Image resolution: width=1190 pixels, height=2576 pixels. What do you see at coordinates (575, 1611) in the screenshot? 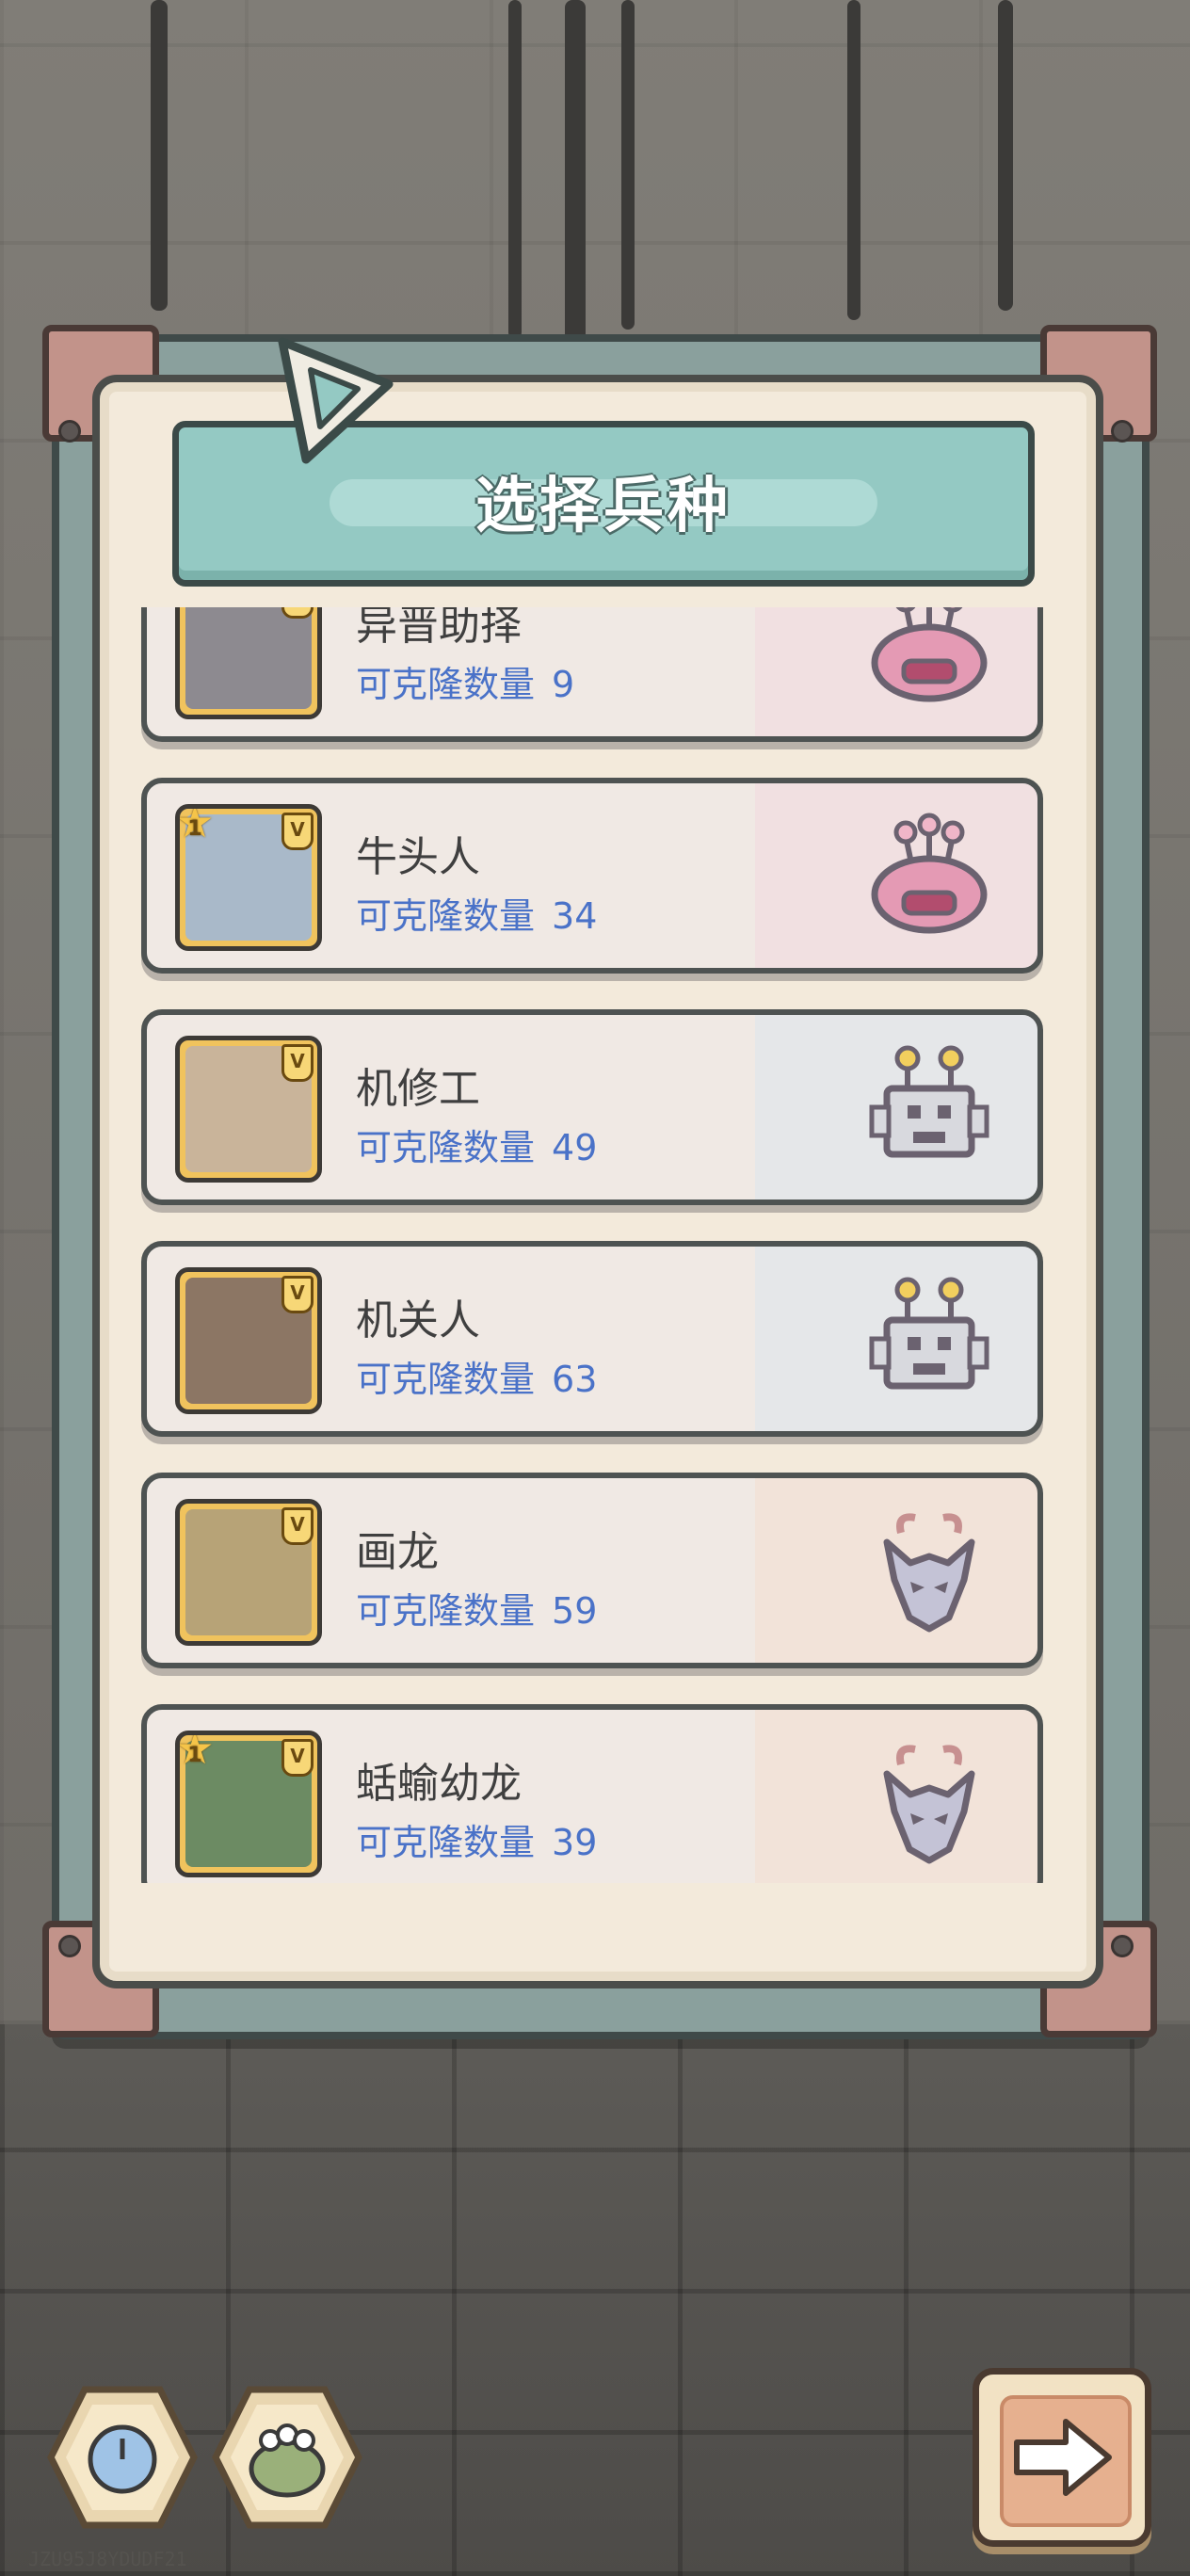
I see `clone-quantity-value: 59` at bounding box center [575, 1611].